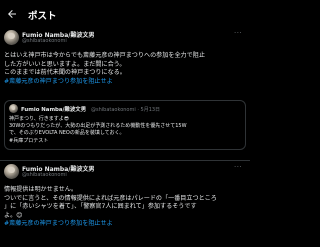 This screenshot has width=320, height=247. What do you see at coordinates (65, 73) in the screenshot?
I see `post-line: このままでは前代未聞の神戸まつりになる。` at bounding box center [65, 73].